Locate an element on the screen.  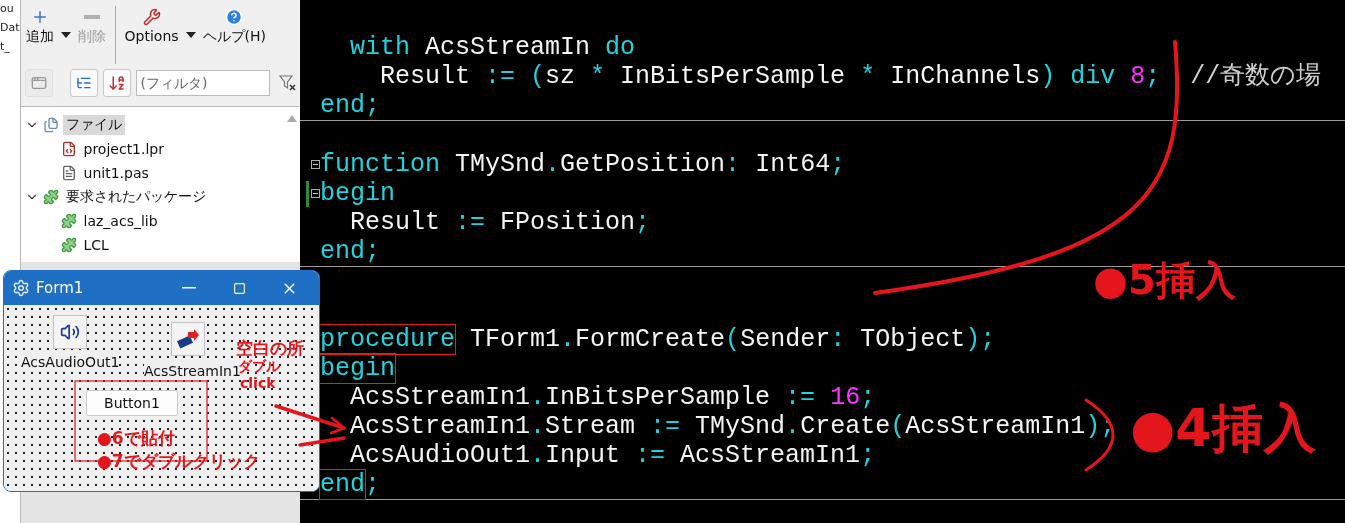
files-icon is located at coordinates (50, 125).